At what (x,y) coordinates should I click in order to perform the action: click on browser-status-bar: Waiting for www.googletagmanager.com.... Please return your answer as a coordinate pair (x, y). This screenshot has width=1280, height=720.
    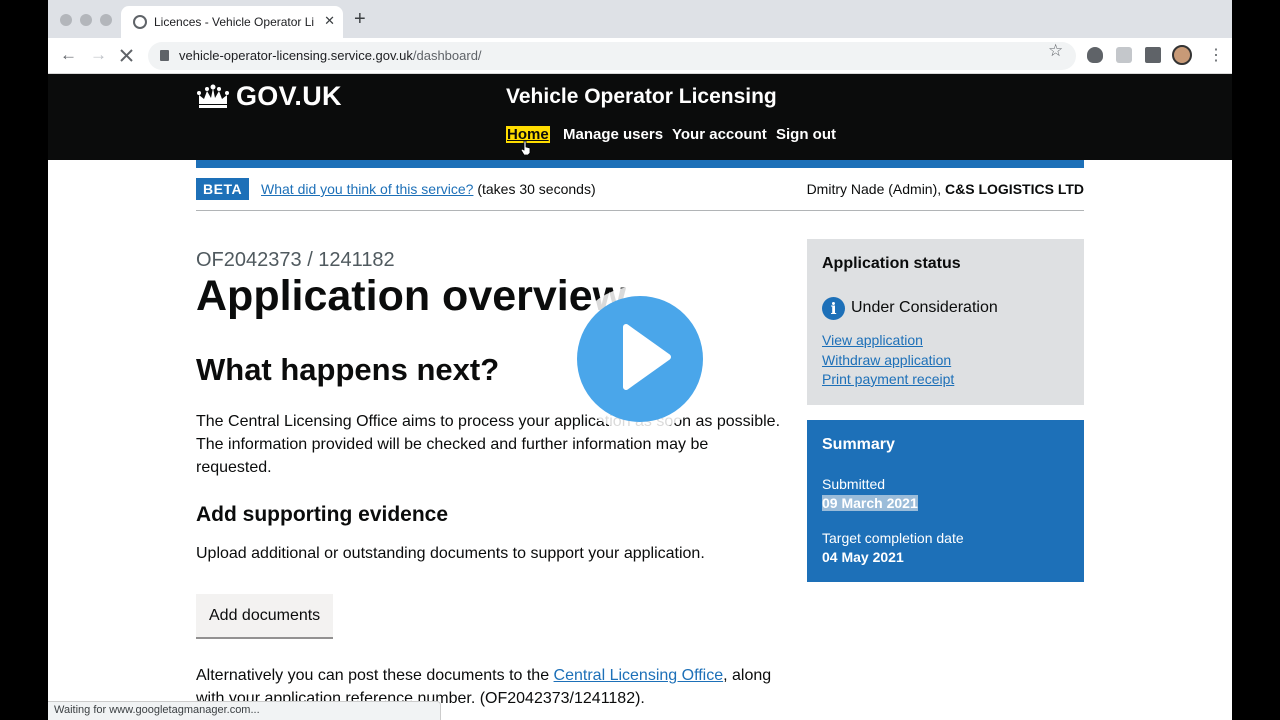
    Looking at the image, I should click on (244, 710).